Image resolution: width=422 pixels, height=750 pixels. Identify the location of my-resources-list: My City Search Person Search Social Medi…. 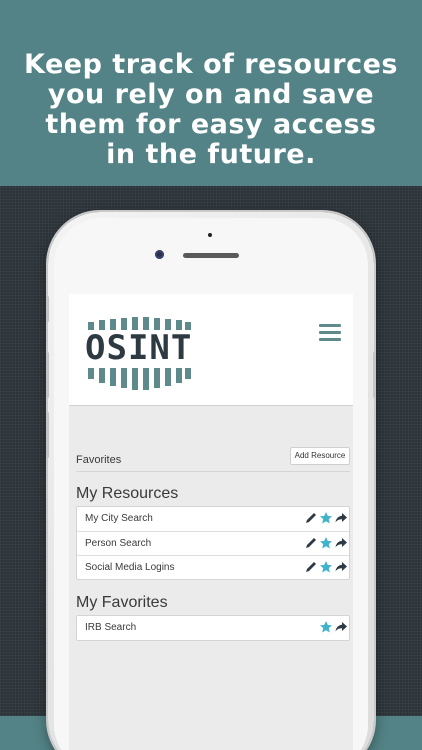
(213, 543).